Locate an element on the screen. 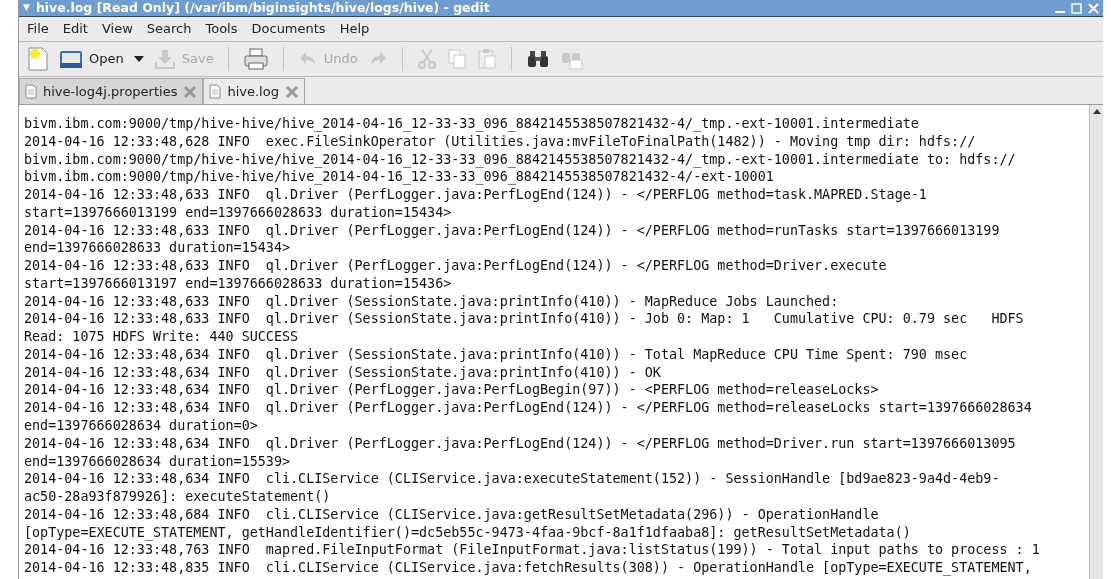  menu-item: View is located at coordinates (117, 29).